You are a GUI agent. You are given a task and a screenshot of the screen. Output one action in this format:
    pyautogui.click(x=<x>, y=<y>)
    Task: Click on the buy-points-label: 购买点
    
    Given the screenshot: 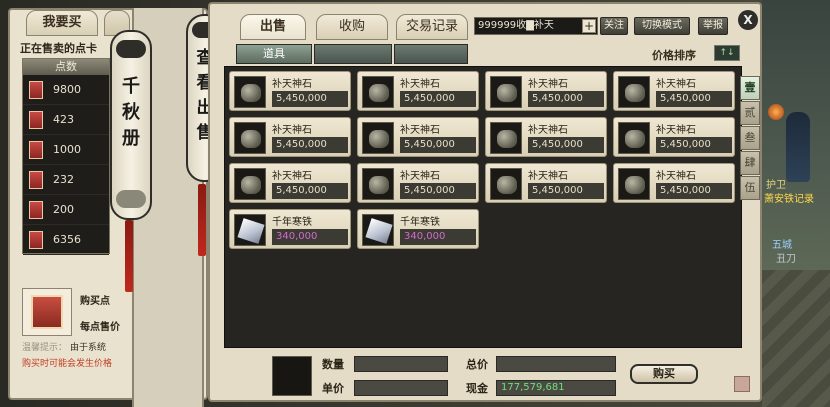 What is the action you would take?
    pyautogui.click(x=95, y=301)
    